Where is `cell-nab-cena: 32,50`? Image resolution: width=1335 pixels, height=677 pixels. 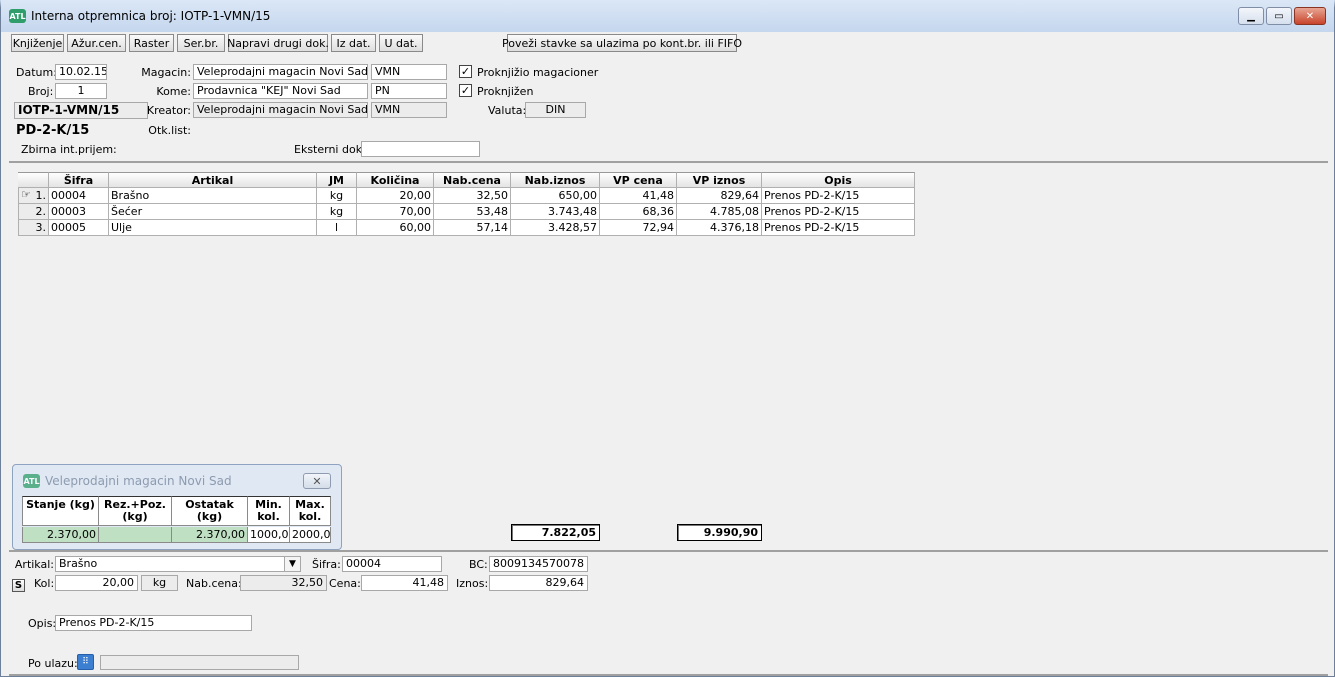
cell-nab-cena: 32,50 is located at coordinates (472, 196).